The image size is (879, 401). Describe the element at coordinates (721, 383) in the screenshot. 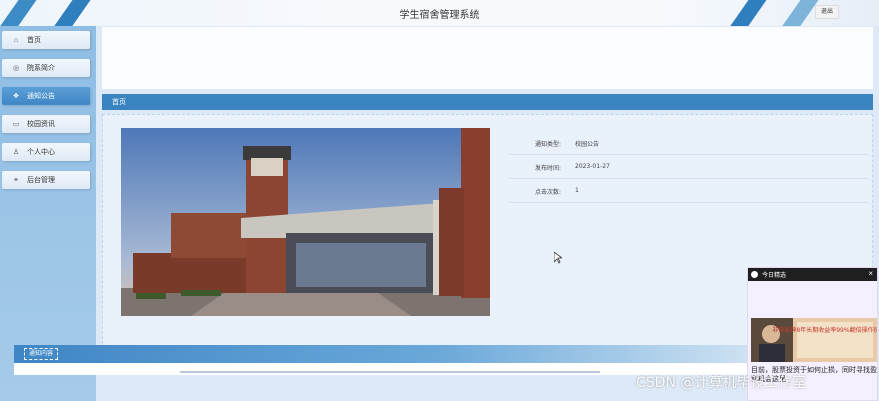

I see `csdn-watermark: CSDN @计算机毕设工作室` at that location.